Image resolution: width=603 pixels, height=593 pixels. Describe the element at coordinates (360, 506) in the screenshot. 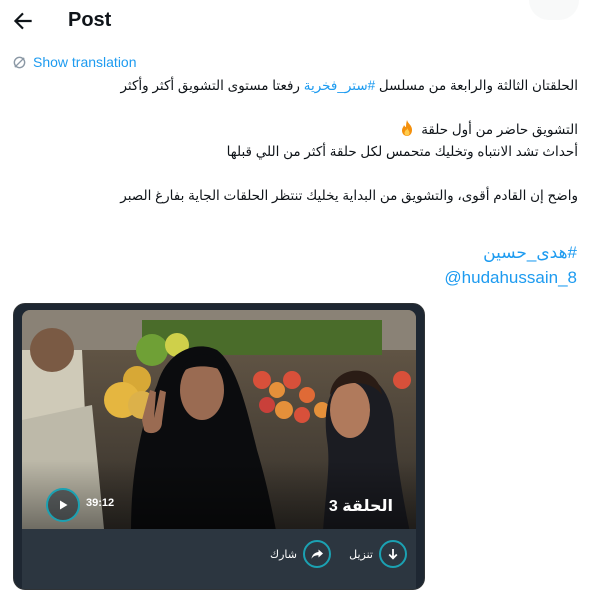

I see `episode-title: الحلقة 3` at that location.